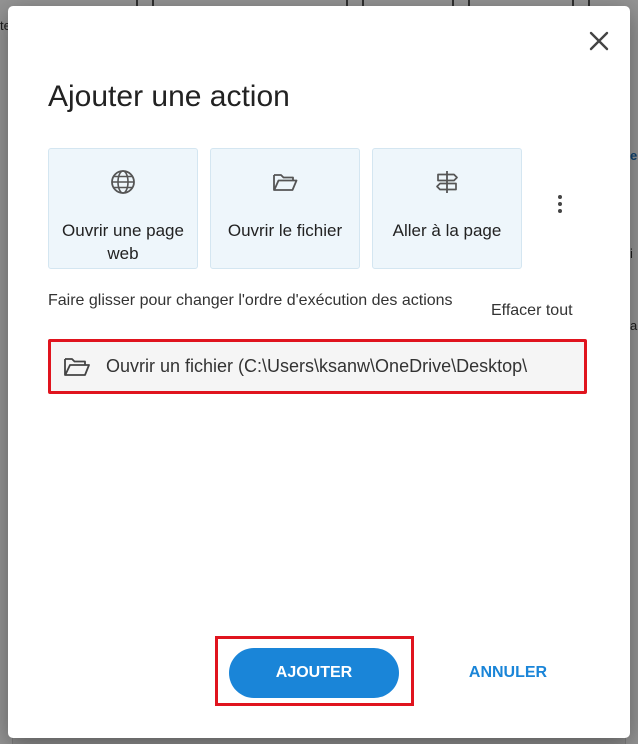 The width and height of the screenshot is (638, 744). What do you see at coordinates (123, 182) in the screenshot?
I see `globe-icon` at bounding box center [123, 182].